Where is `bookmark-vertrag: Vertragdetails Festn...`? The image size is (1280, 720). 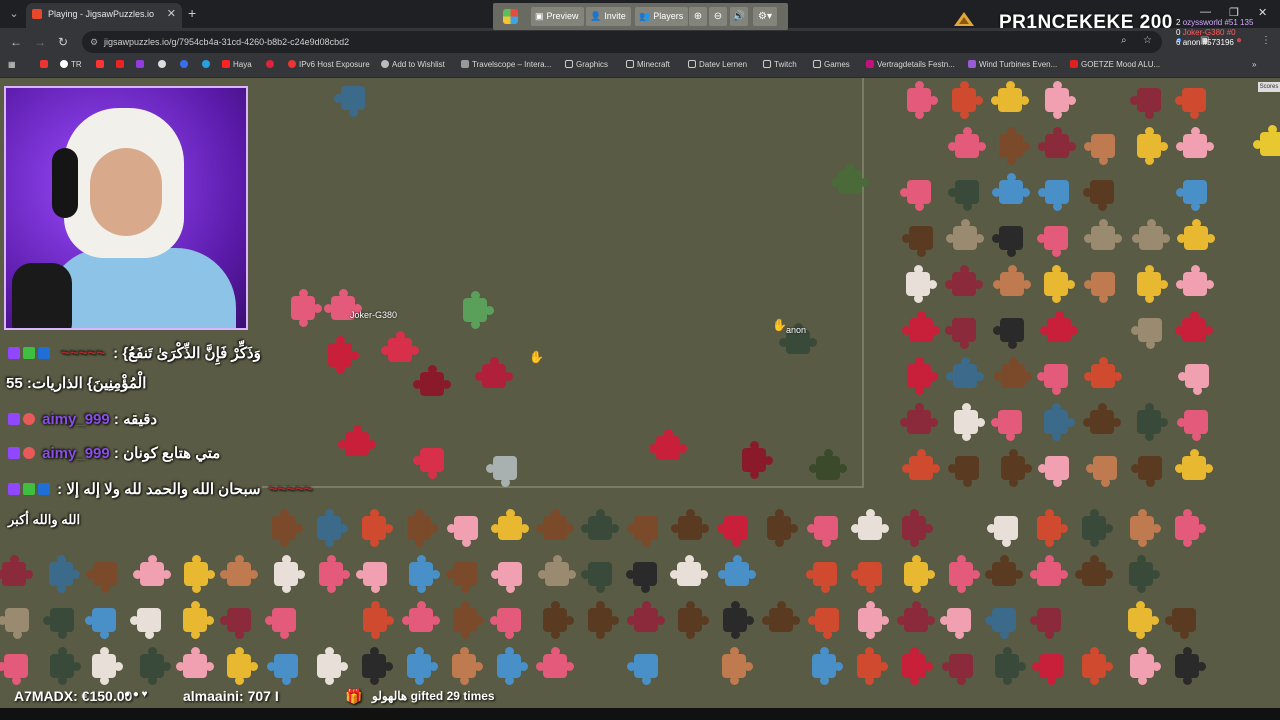 bookmark-vertrag: Vertragdetails Festn... is located at coordinates (910, 64).